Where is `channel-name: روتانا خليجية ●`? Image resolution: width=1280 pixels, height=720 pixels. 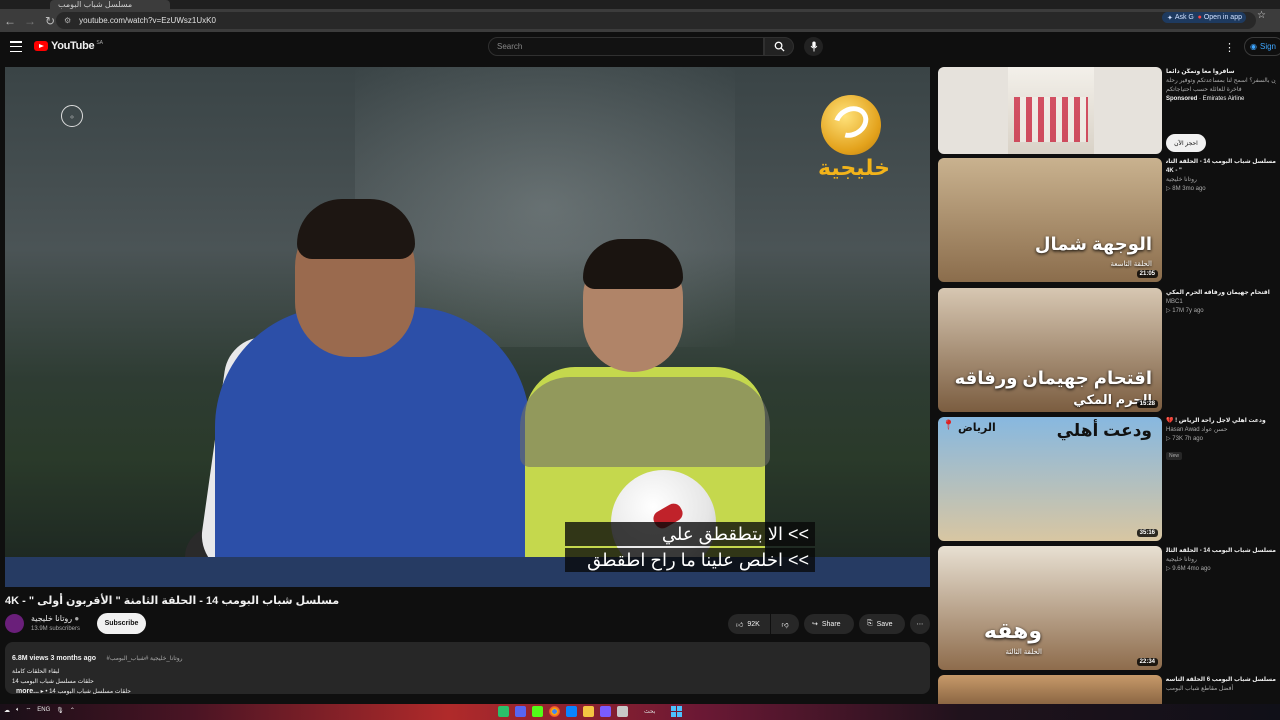
channel-name: روتانا خليجية ● is located at coordinates (55, 618).